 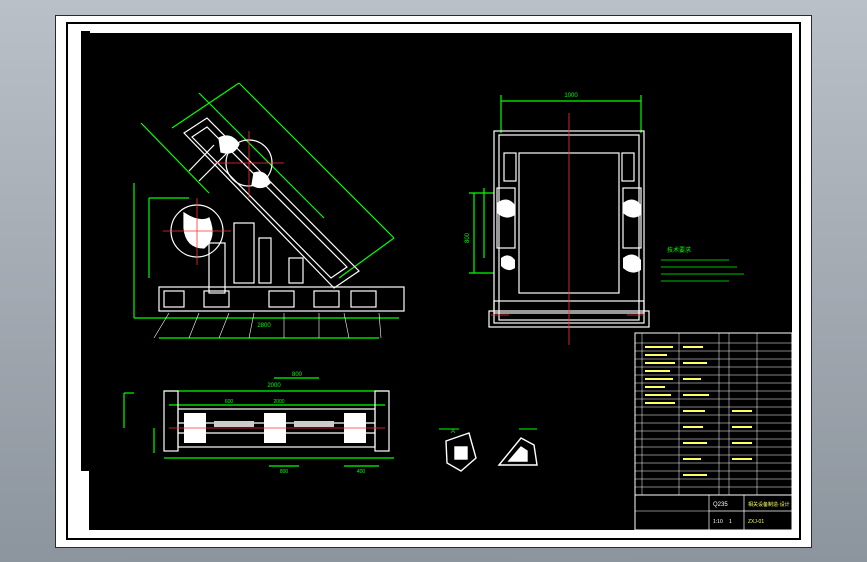 I want to click on front-view: 1000 800, so click(x=557, y=219).